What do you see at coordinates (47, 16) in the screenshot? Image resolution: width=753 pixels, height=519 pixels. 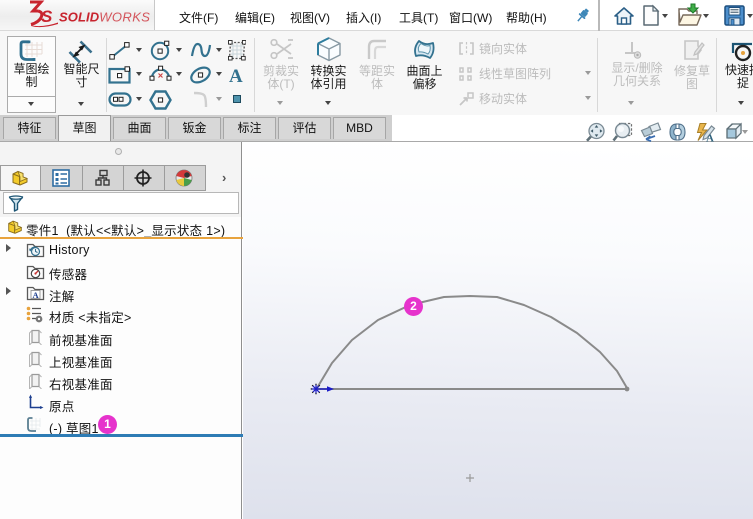 I see `svg-text: S` at bounding box center [47, 16].